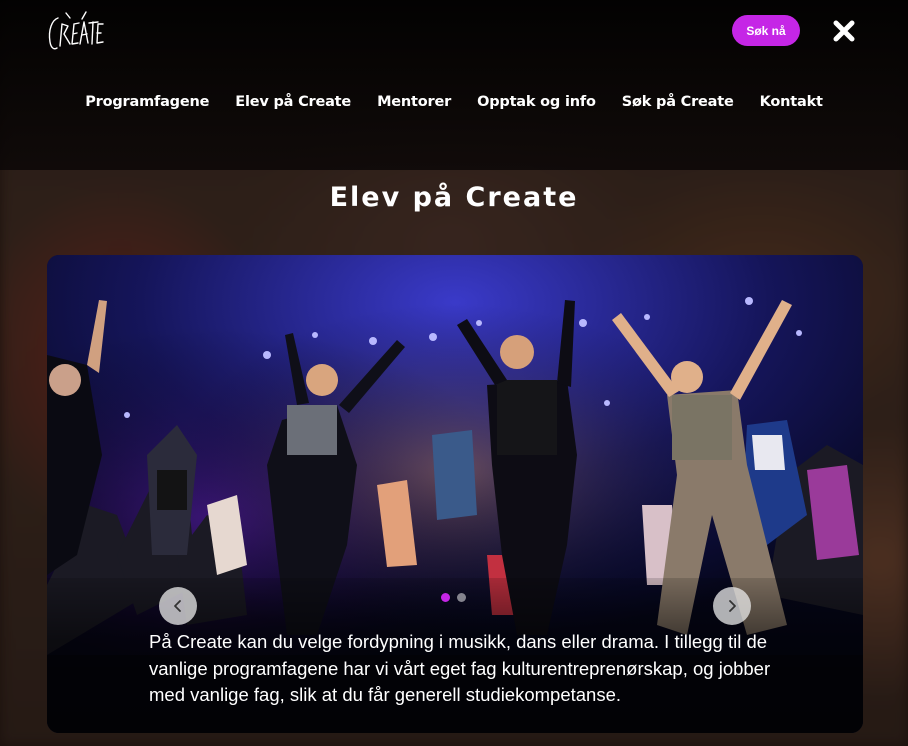 This screenshot has height=746, width=908. Describe the element at coordinates (293, 104) in the screenshot. I see `nav-item-elev-pa-create: Elev på Create` at that location.